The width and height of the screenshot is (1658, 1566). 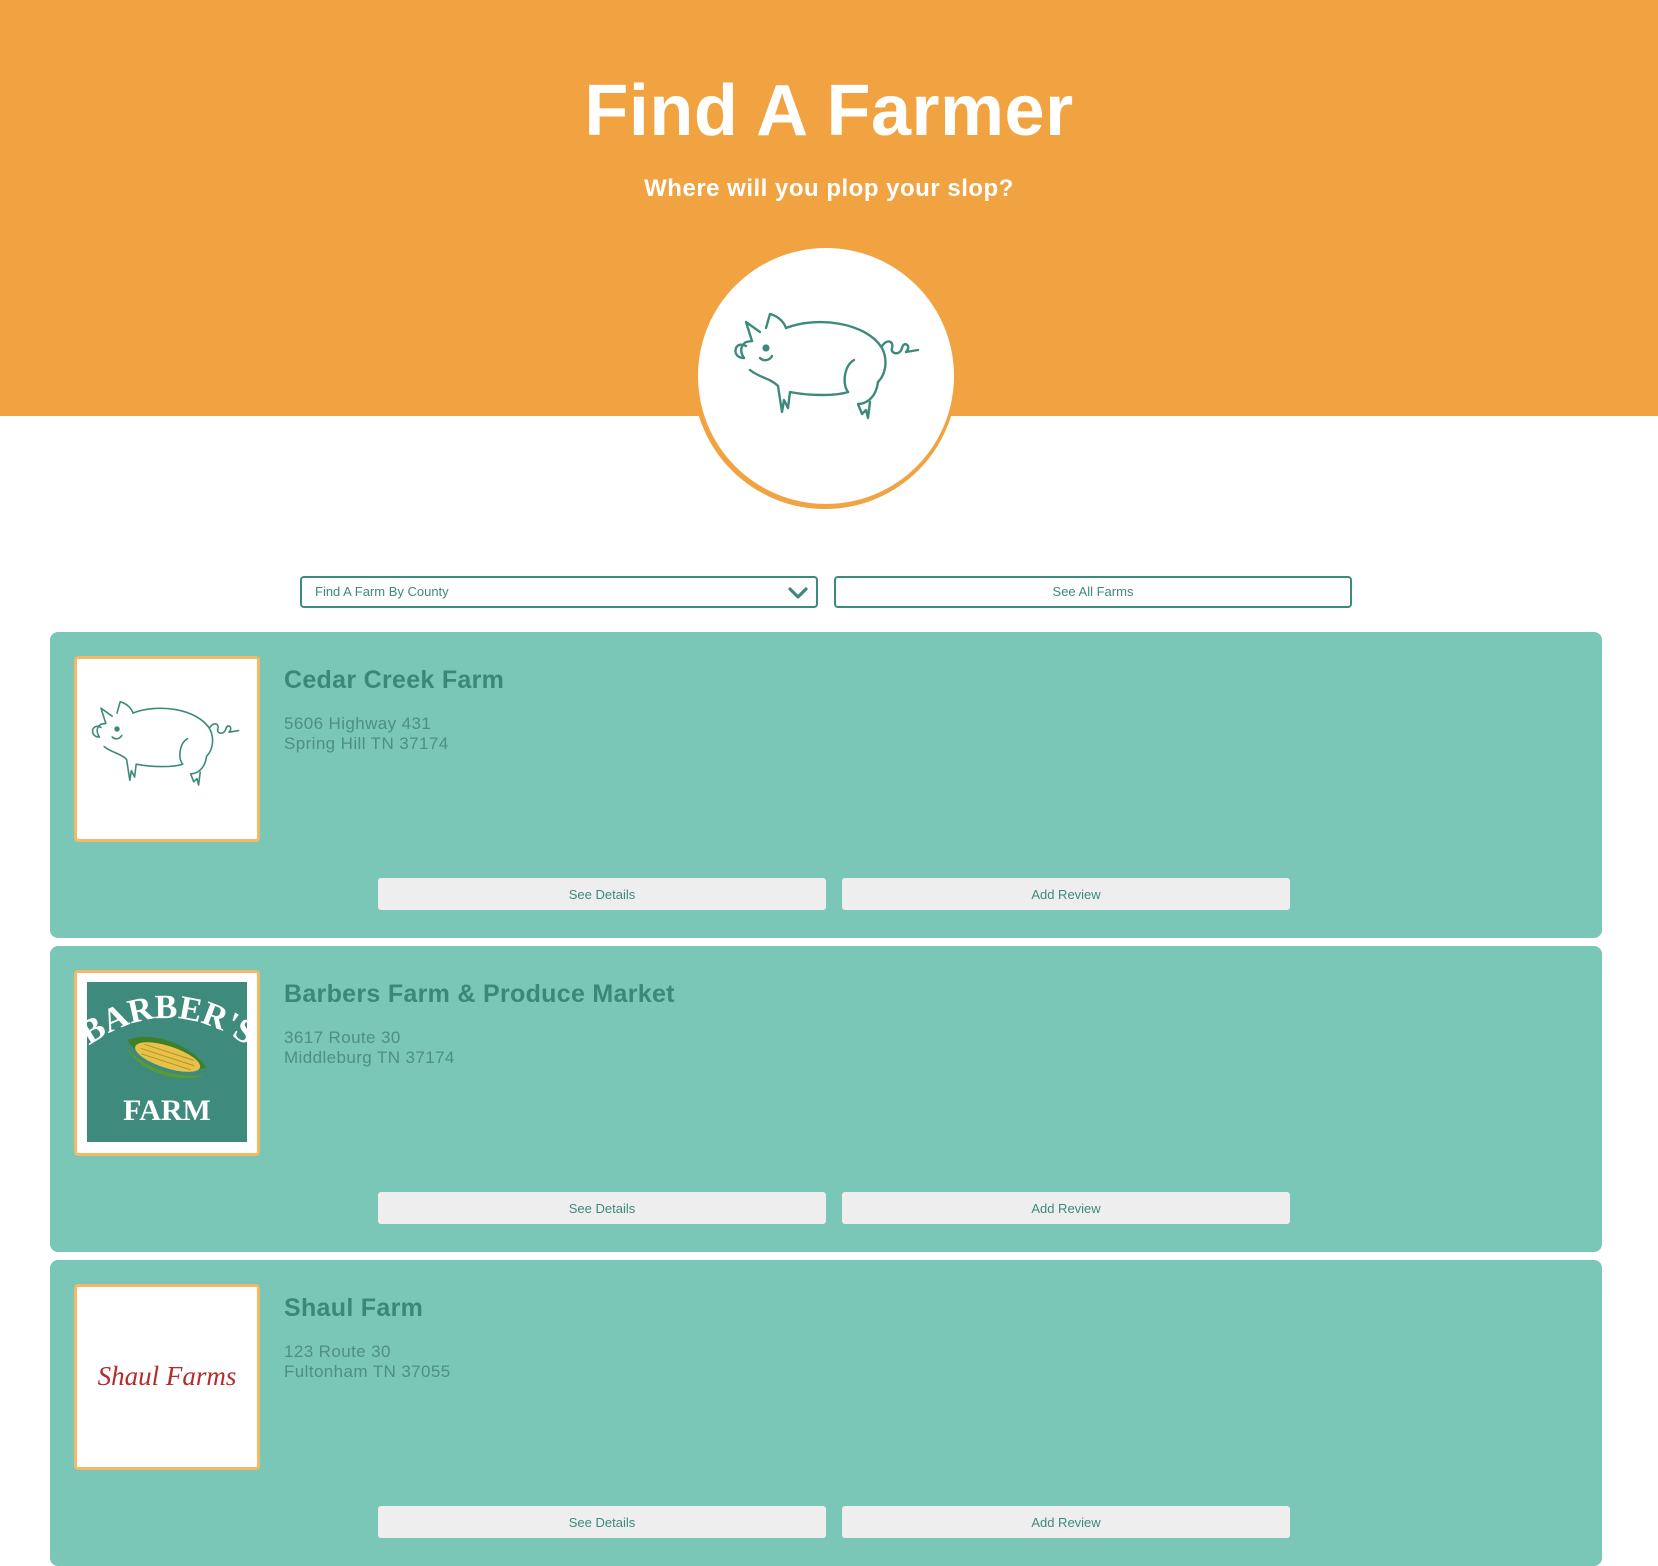 What do you see at coordinates (366, 743) in the screenshot?
I see `address-line-2: Spring Hill TN 37174` at bounding box center [366, 743].